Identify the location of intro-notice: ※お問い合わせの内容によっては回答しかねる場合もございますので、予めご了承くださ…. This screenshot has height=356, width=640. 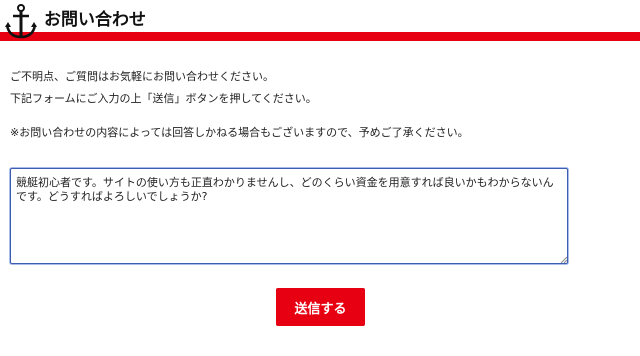
(239, 132).